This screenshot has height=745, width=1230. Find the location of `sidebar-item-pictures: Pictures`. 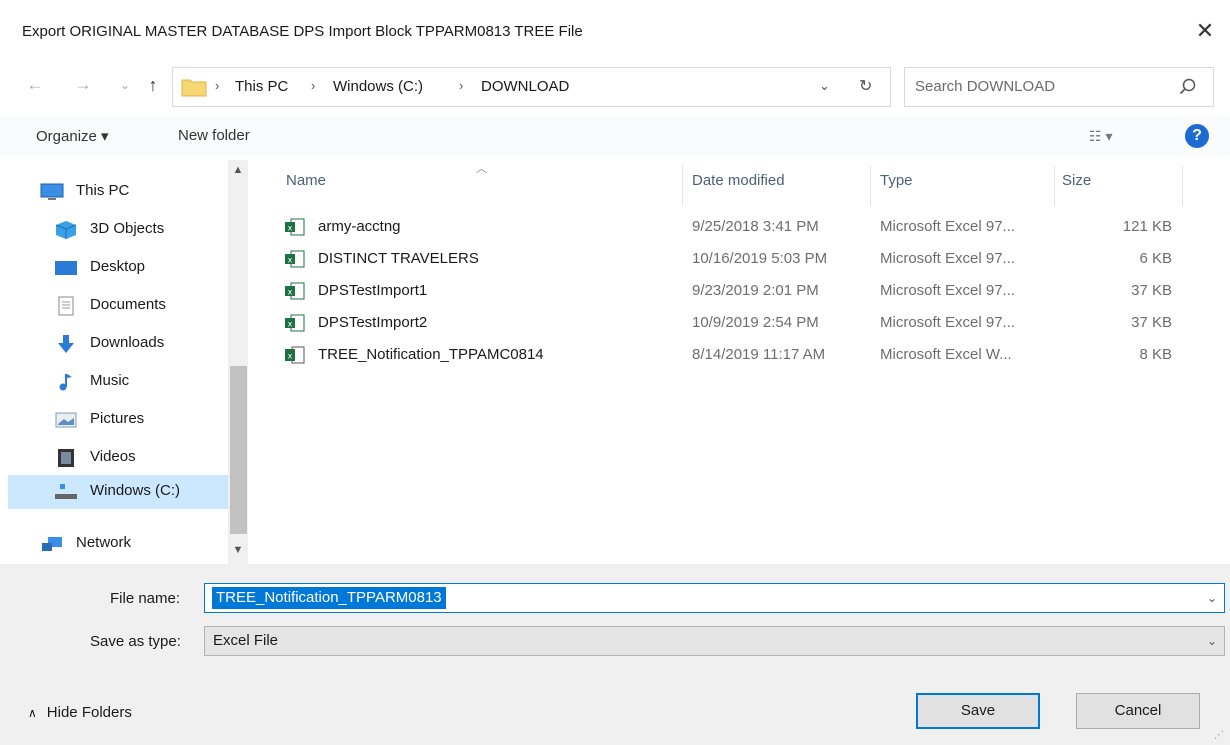

sidebar-item-pictures: Pictures is located at coordinates (124, 420).